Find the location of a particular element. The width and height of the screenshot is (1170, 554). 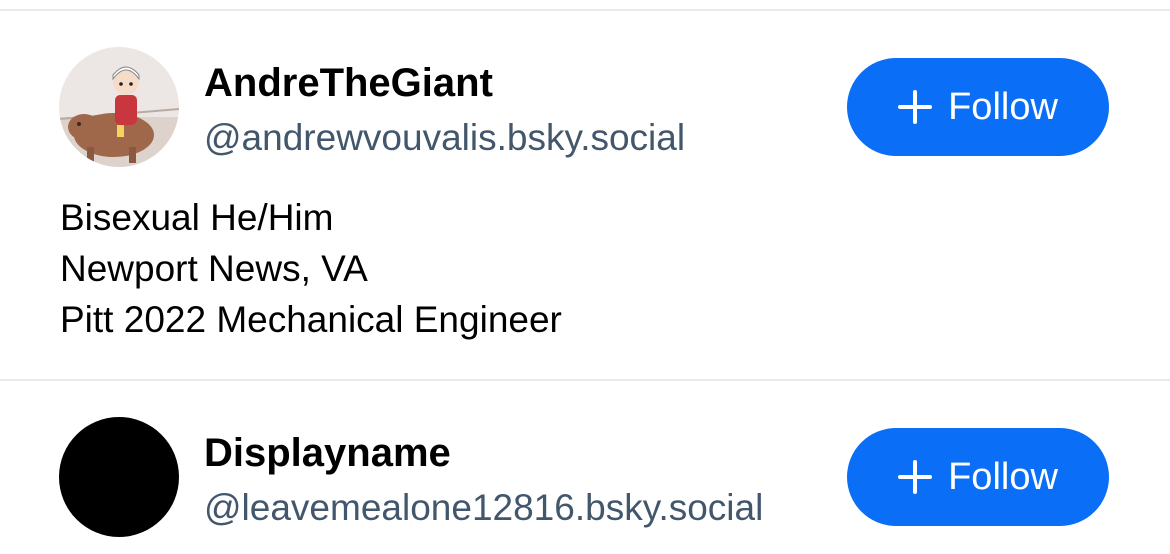

top-divider is located at coordinates (585, 10).